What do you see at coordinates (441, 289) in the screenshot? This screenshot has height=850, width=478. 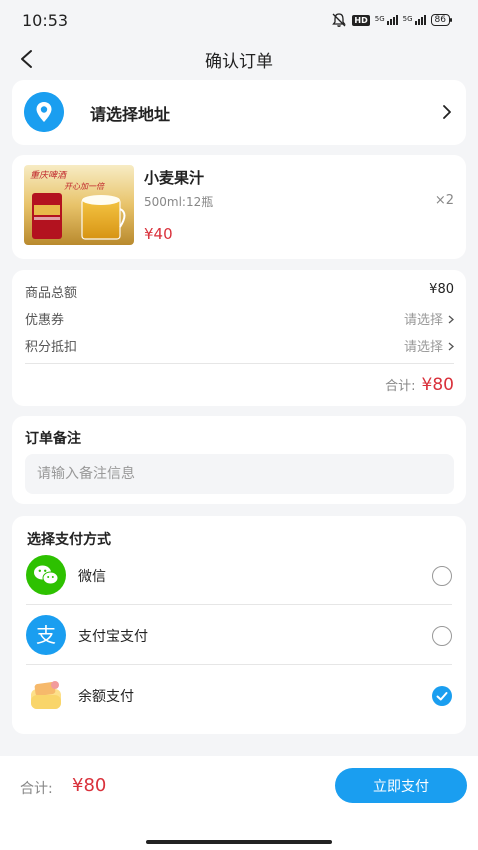 I see `goods-total-value: ¥80` at bounding box center [441, 289].